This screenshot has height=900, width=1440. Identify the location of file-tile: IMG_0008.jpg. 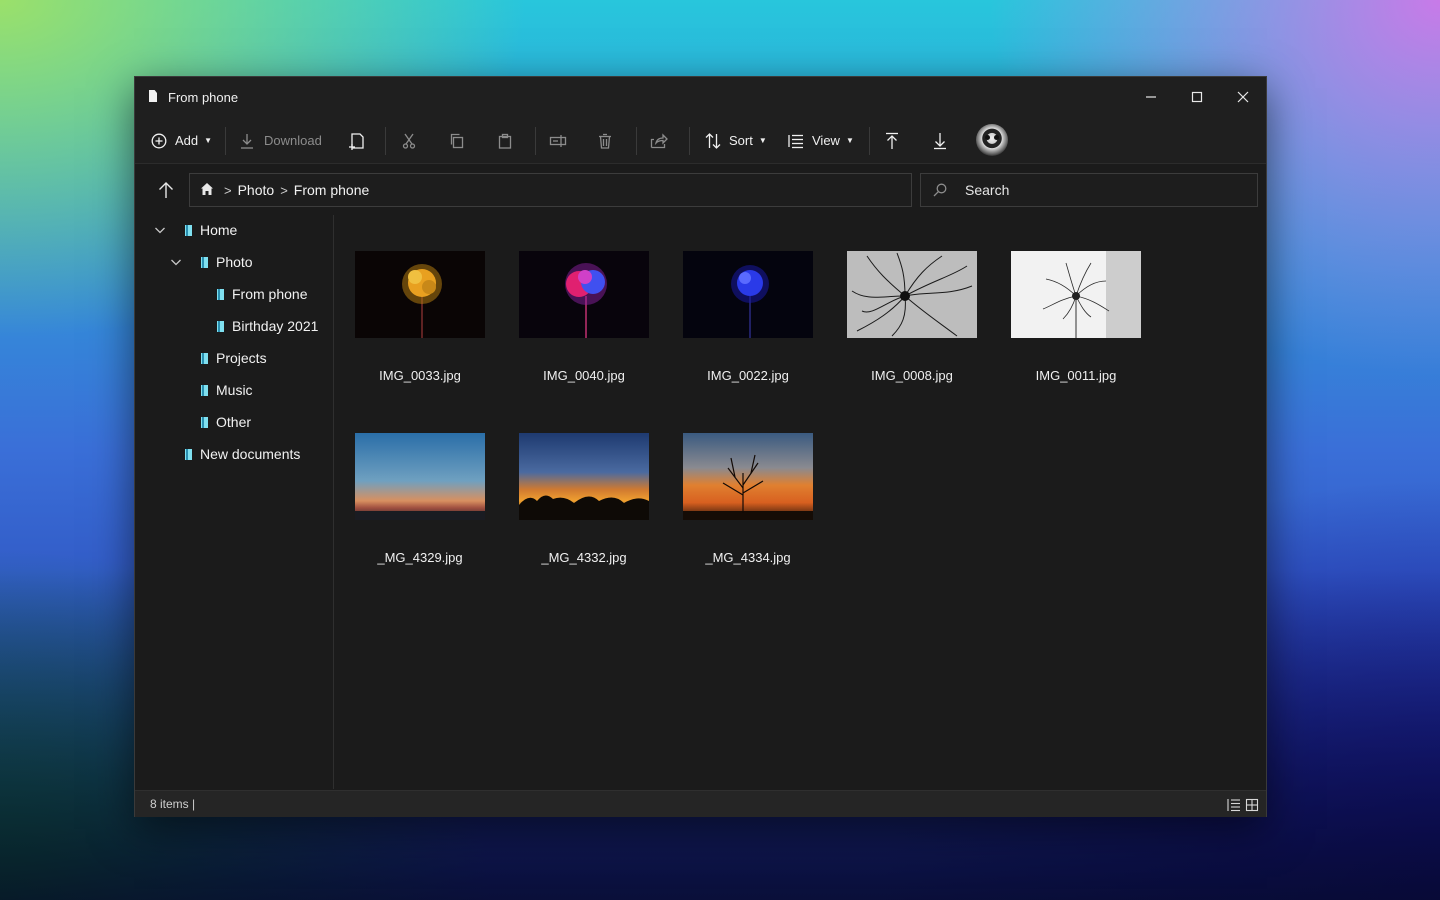
(902, 299).